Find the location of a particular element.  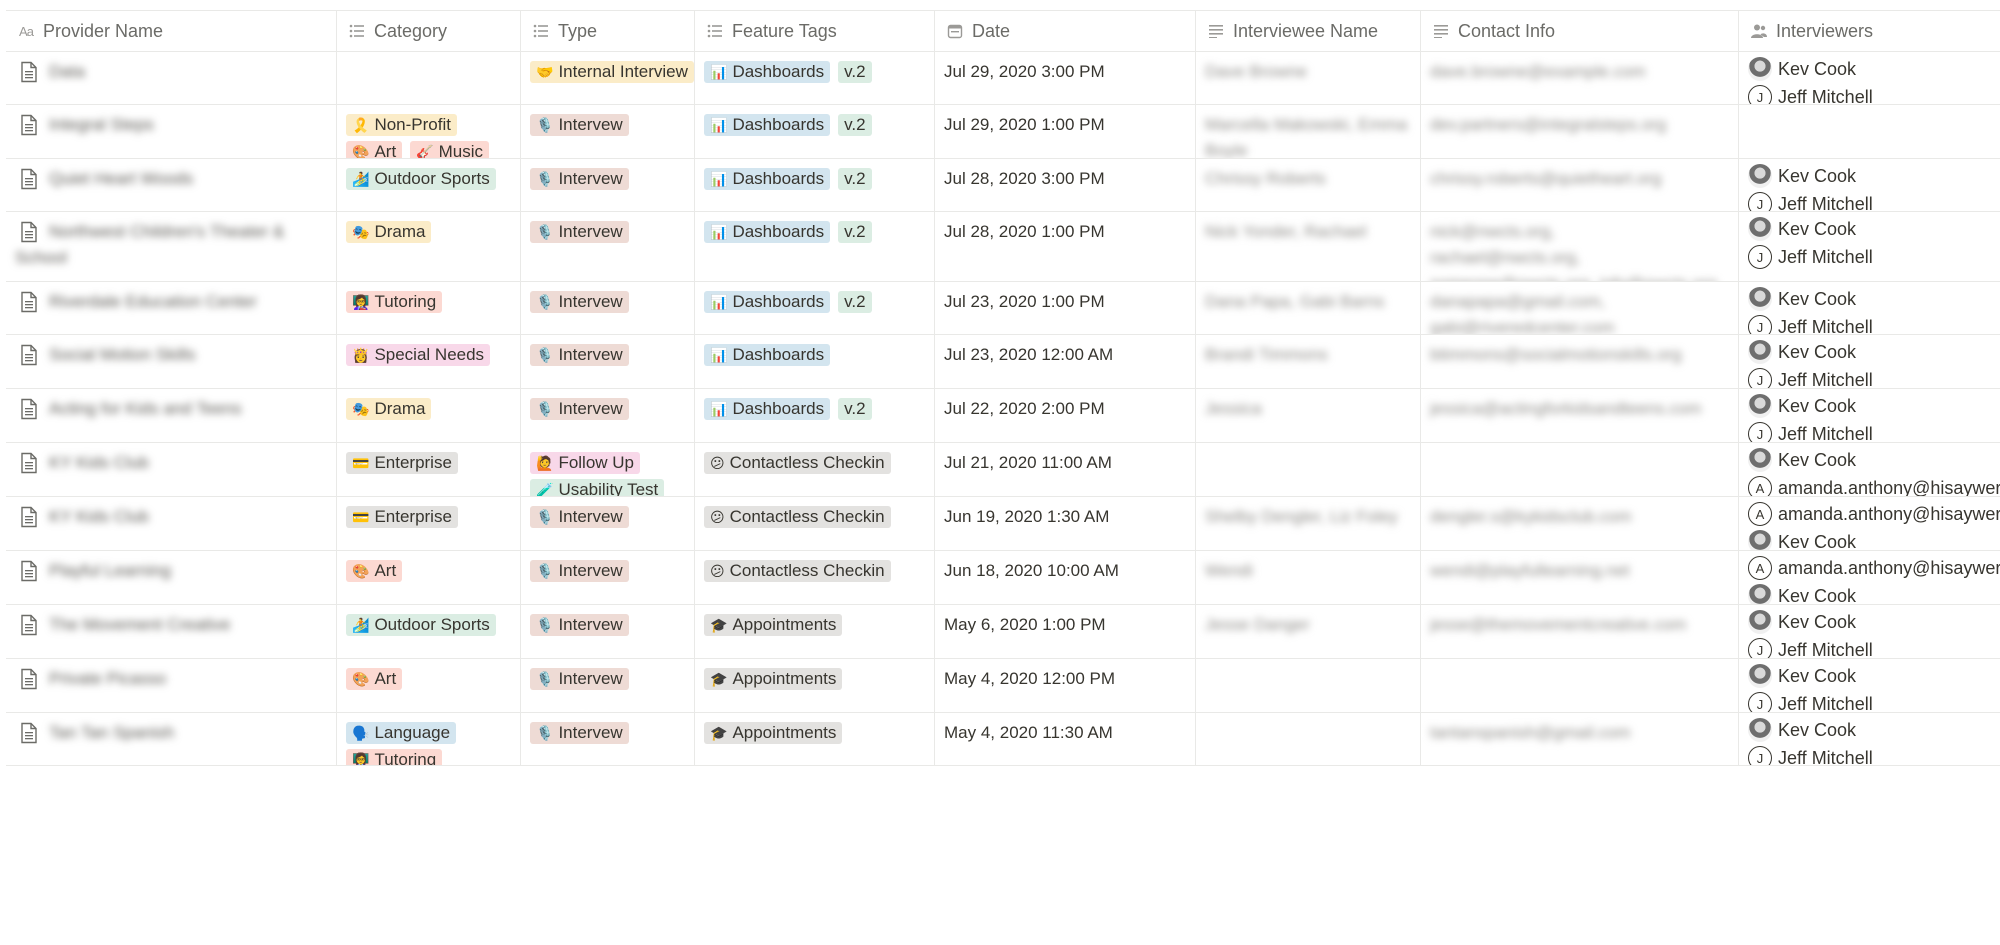

provider-name-cell: Acting for Kids and Teens is located at coordinates (171, 415).